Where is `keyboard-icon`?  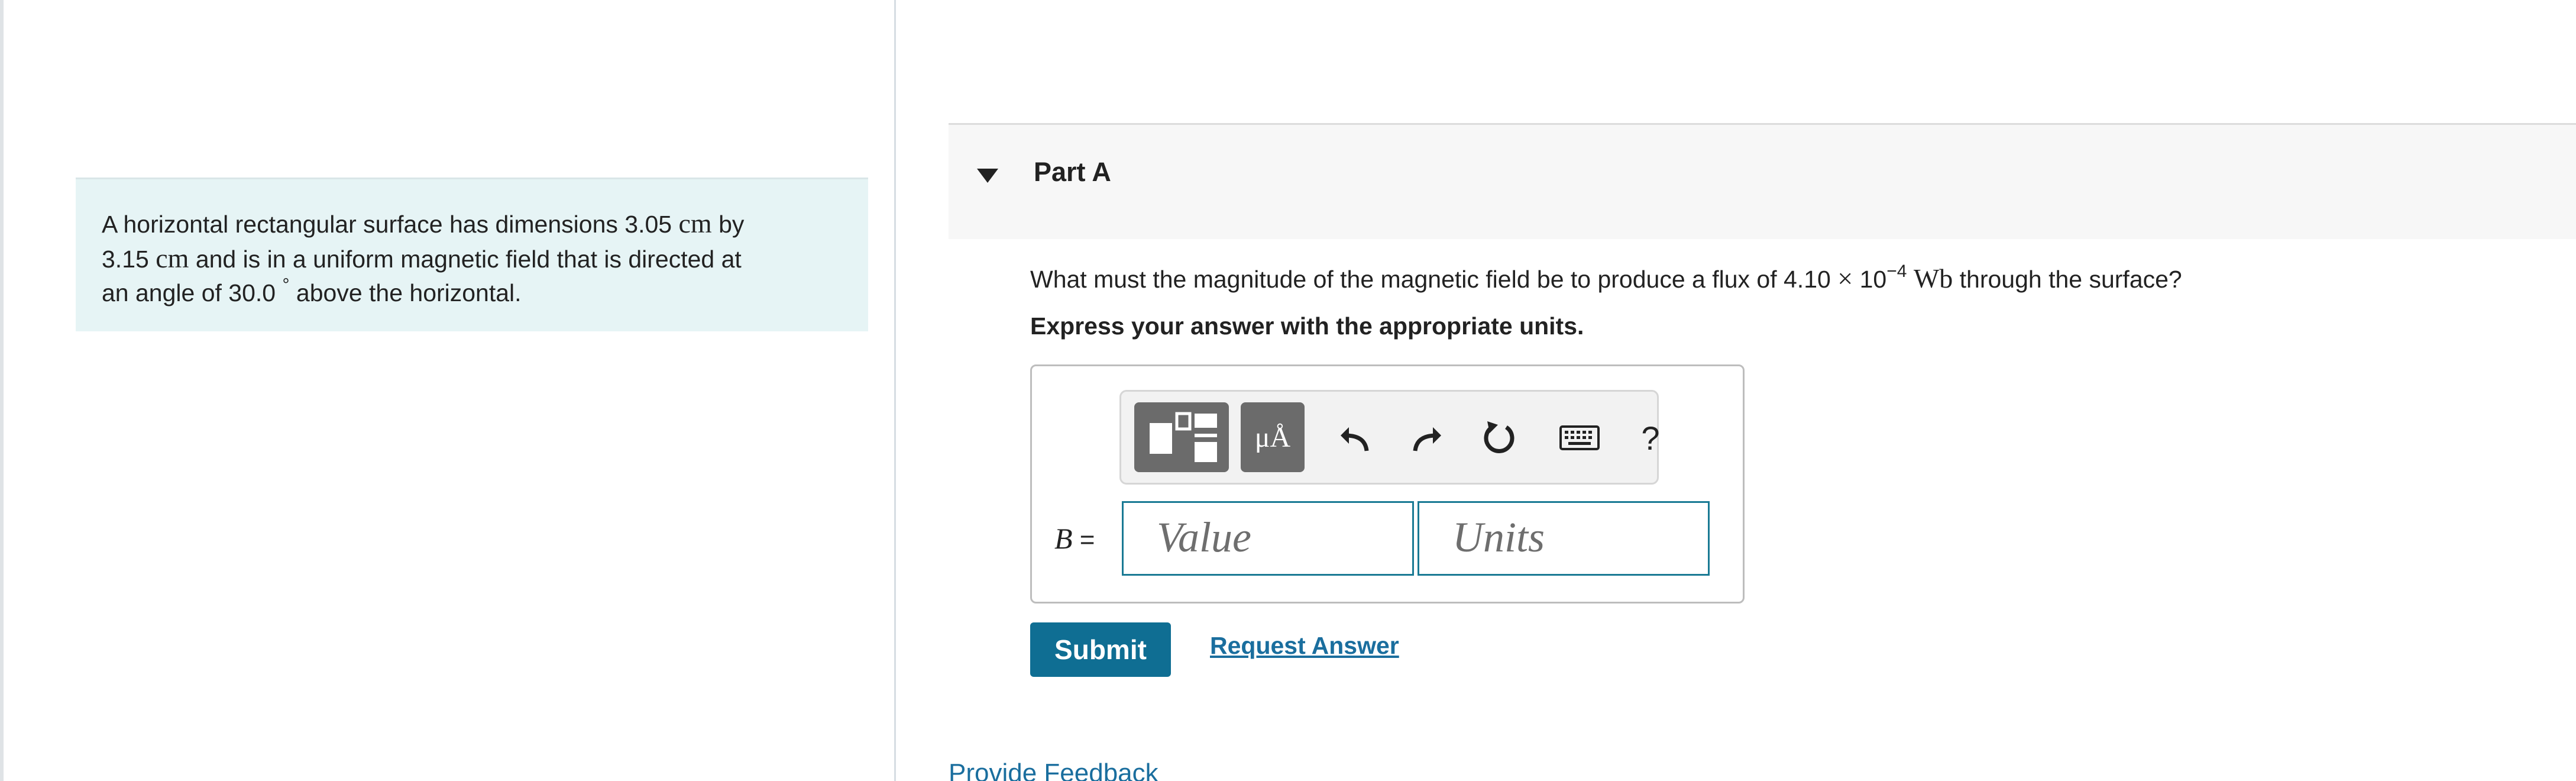 keyboard-icon is located at coordinates (1580, 437).